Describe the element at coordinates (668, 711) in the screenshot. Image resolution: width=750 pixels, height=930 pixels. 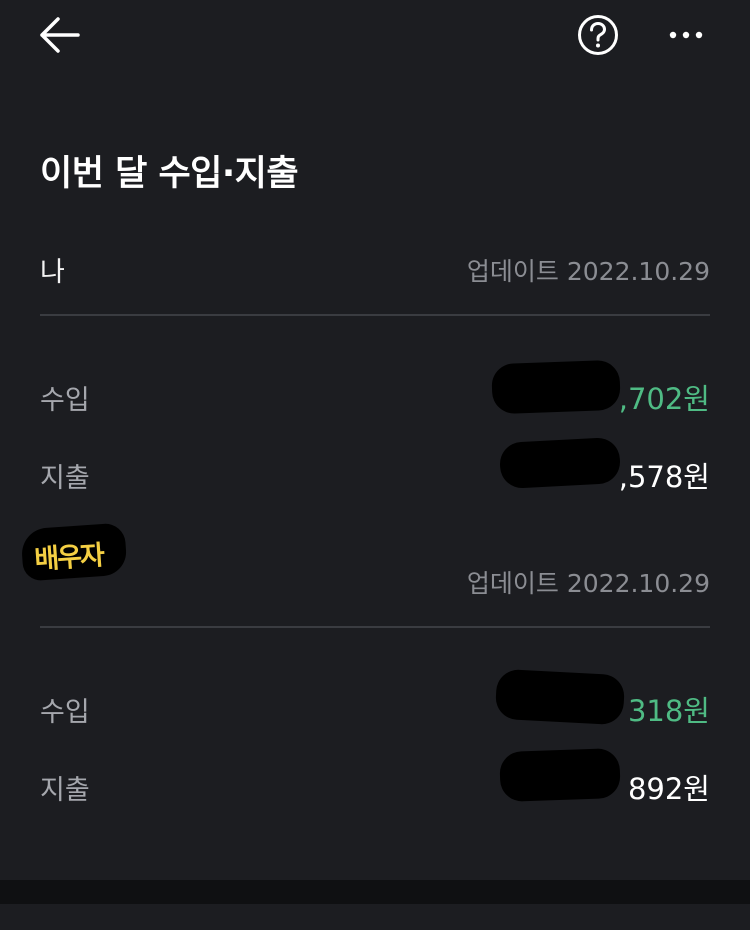
I see `income-amount: 318원` at that location.